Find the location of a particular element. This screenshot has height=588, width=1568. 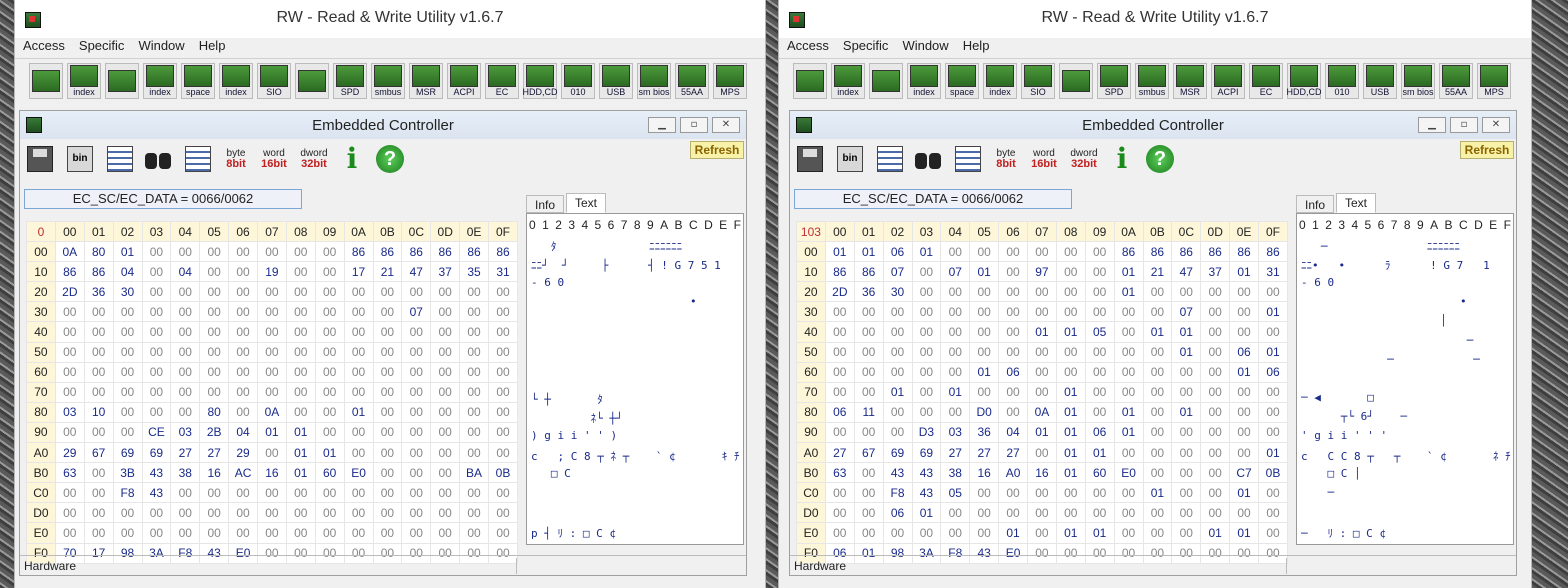

toolbar-button-smbios: sm bios is located at coordinates (1418, 81).